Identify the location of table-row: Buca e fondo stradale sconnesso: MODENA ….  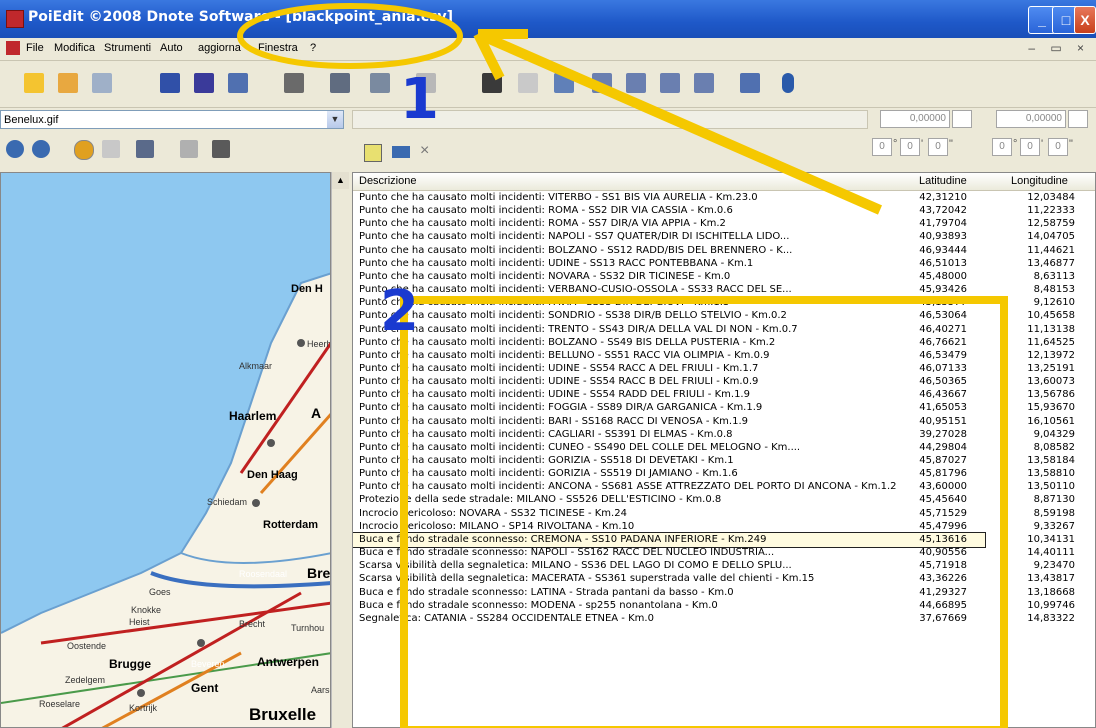
(724, 606).